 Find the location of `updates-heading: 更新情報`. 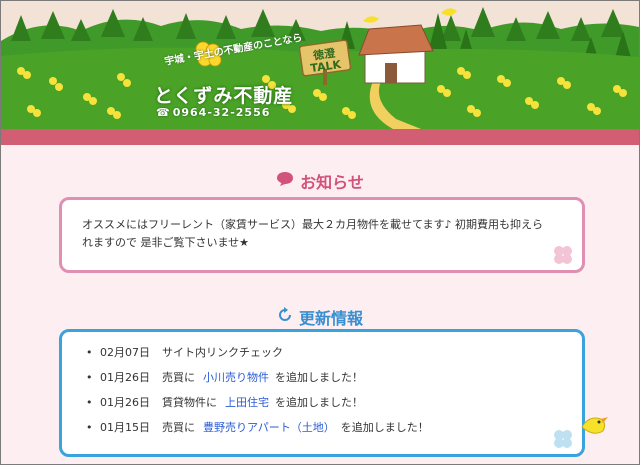

updates-heading: 更新情報 is located at coordinates (320, 317).